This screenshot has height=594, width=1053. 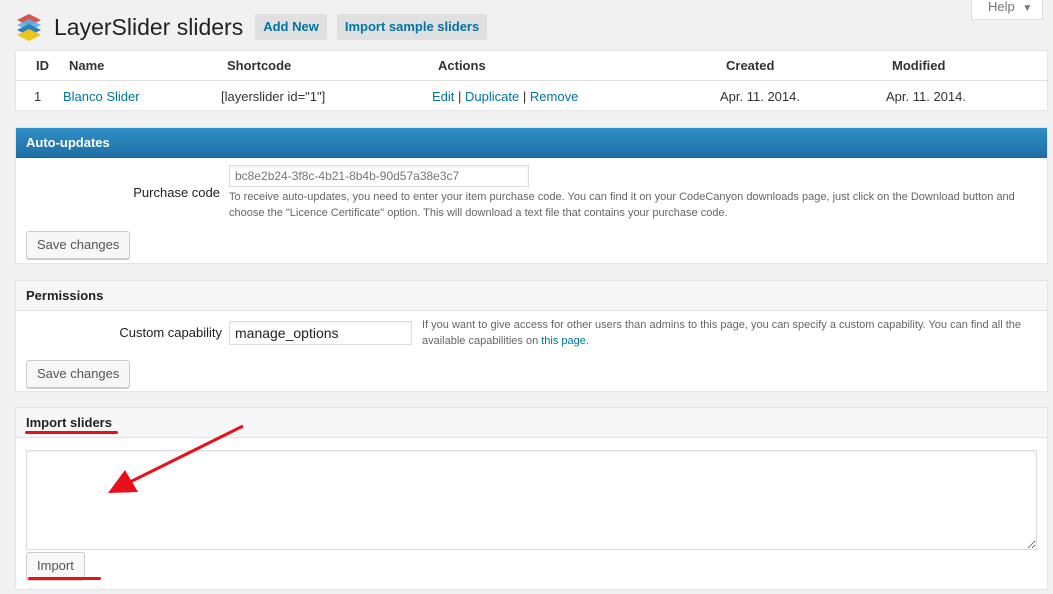 I want to click on edit-link: Edit, so click(x=443, y=96).